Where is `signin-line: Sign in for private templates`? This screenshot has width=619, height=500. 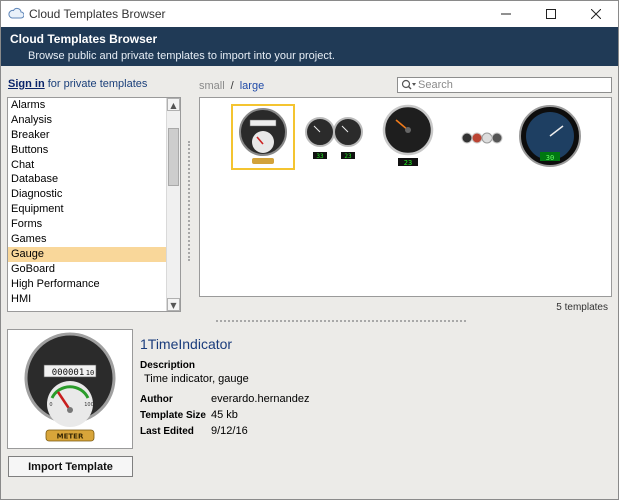 signin-line: Sign in for private templates is located at coordinates (77, 84).